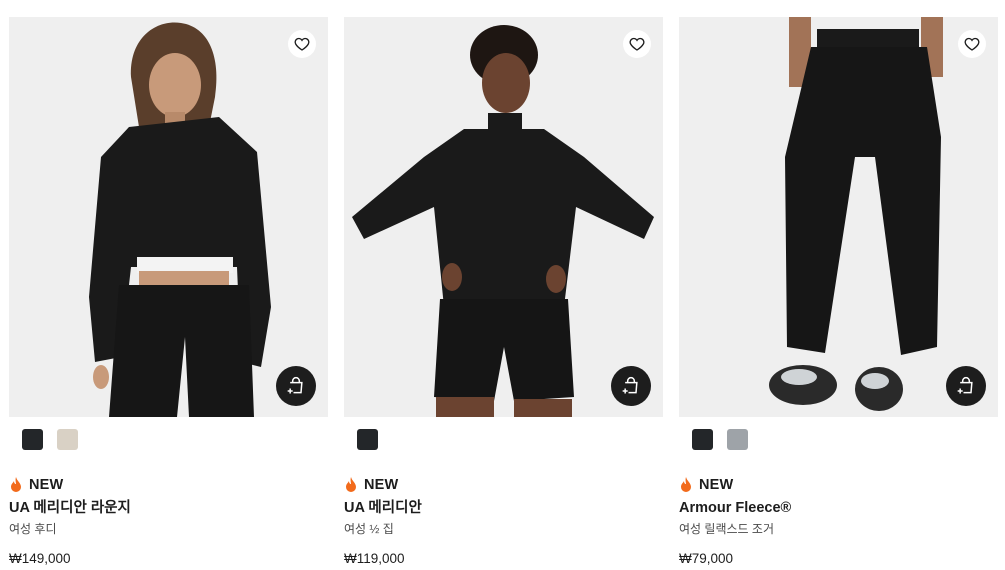 The width and height of the screenshot is (1005, 570). I want to click on product-name: UA 메리디안, so click(503, 508).